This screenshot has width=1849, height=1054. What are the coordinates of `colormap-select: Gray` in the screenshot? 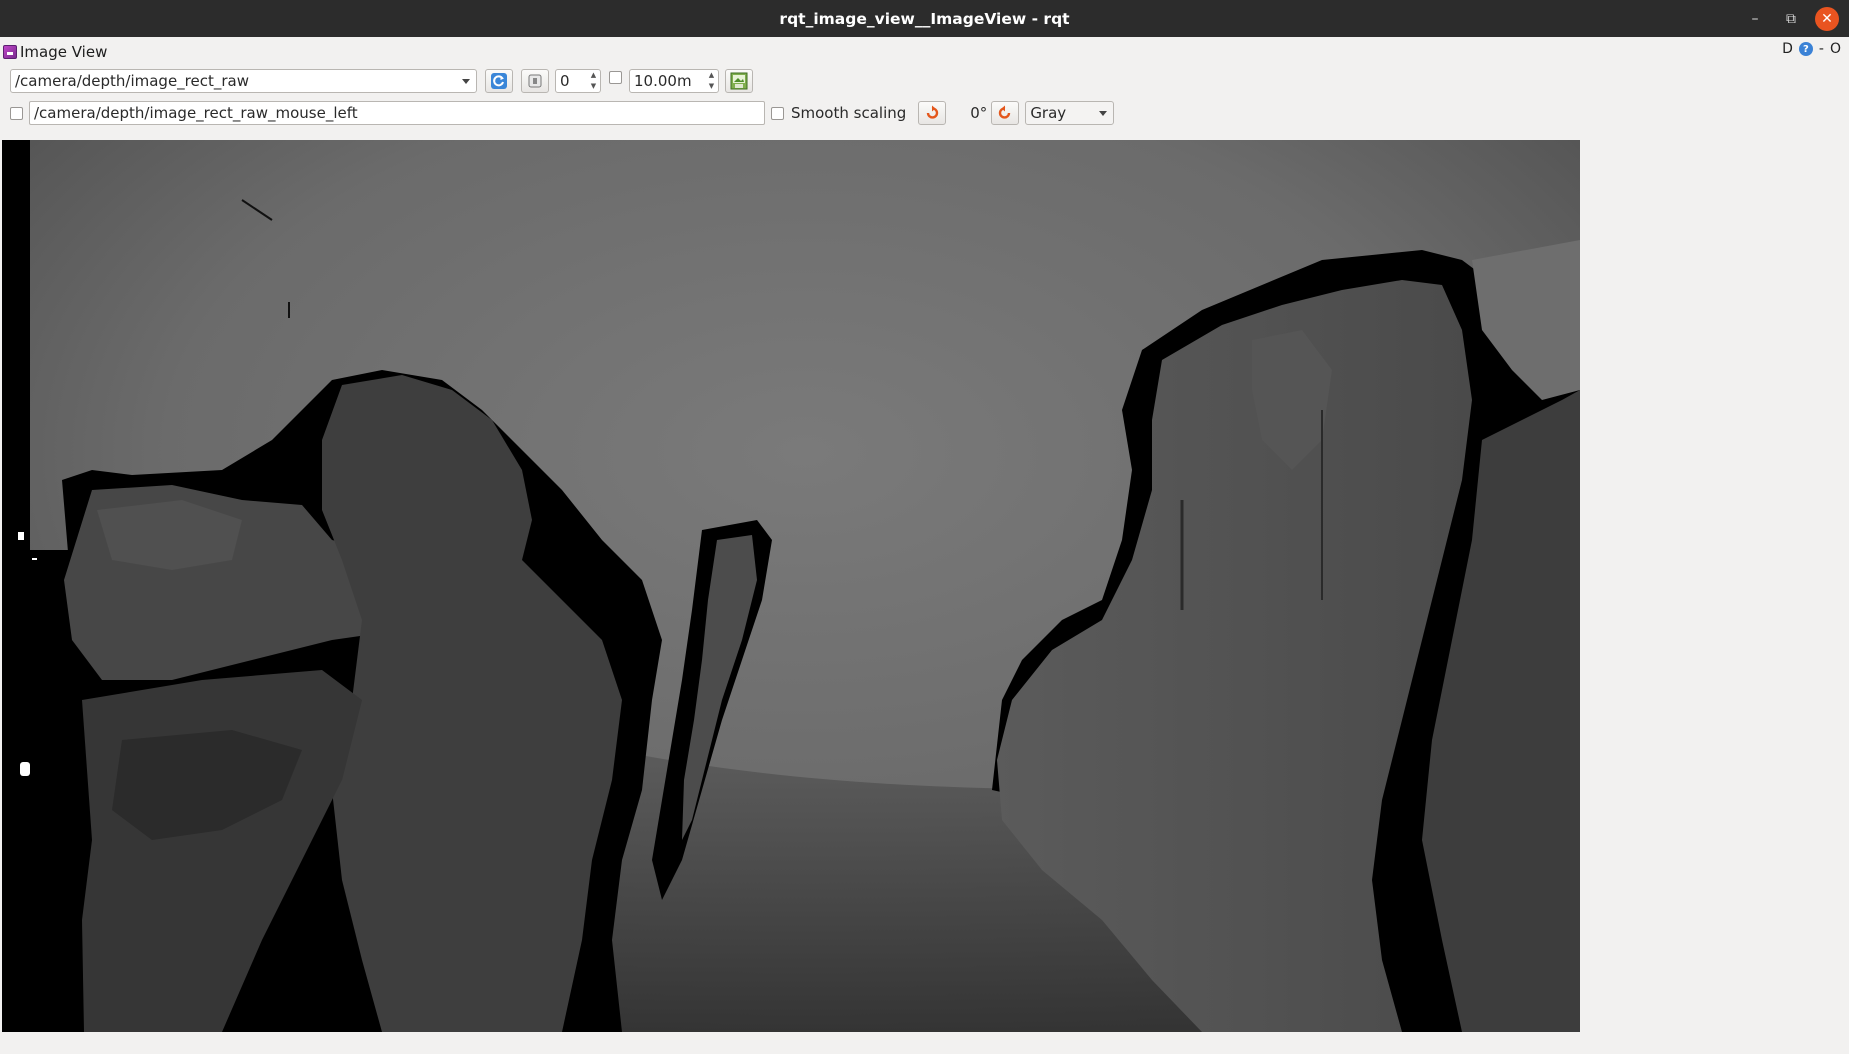 It's located at (1070, 113).